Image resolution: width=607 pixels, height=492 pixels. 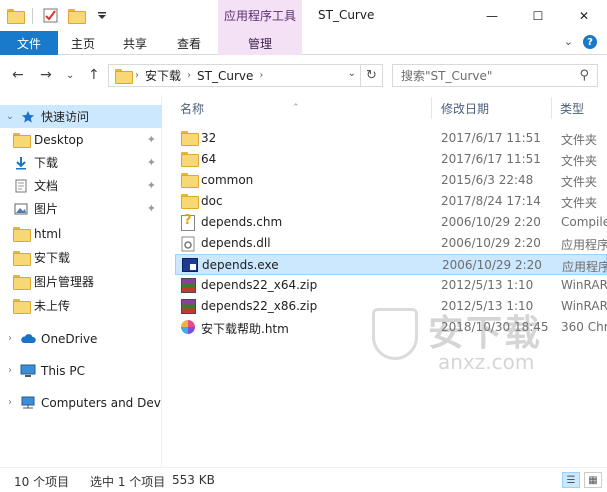 What do you see at coordinates (584, 222) in the screenshot?
I see `file-type: Compile` at bounding box center [584, 222].